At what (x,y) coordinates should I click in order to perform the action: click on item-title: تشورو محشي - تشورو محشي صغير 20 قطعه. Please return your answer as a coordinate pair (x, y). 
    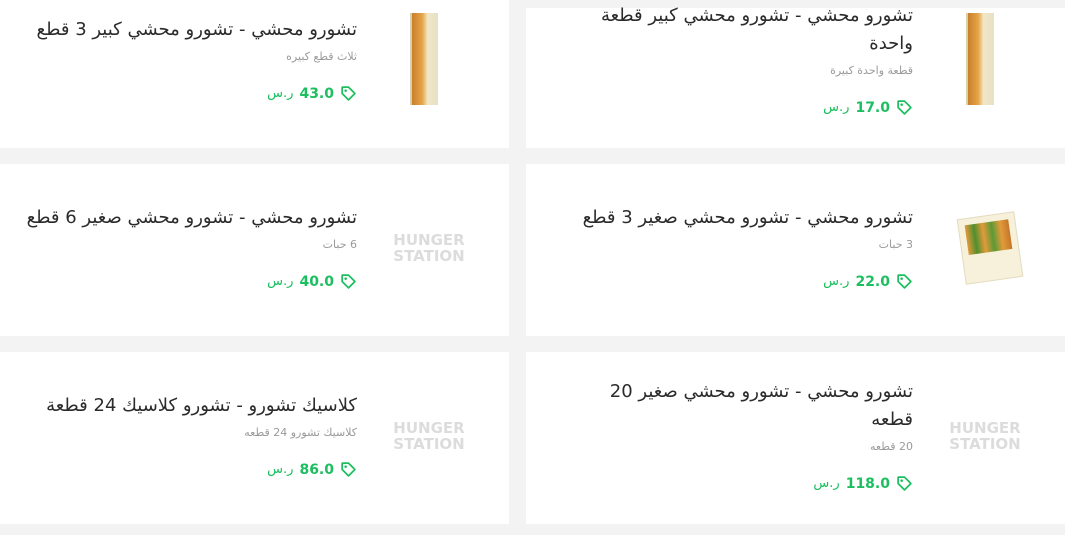
    Looking at the image, I should click on (761, 405).